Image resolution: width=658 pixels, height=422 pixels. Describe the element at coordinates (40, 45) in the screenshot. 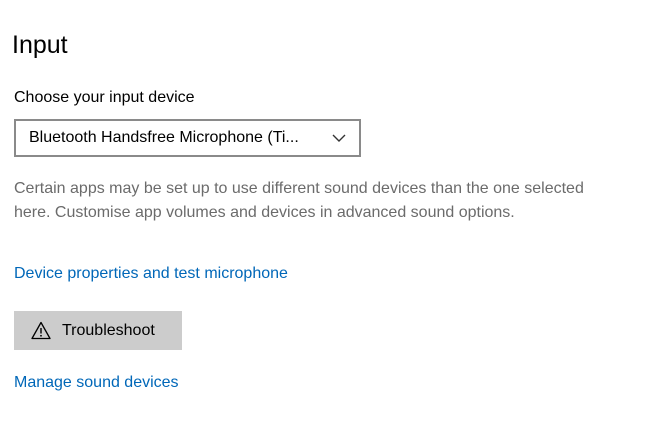

I see `section-title: Input` at that location.